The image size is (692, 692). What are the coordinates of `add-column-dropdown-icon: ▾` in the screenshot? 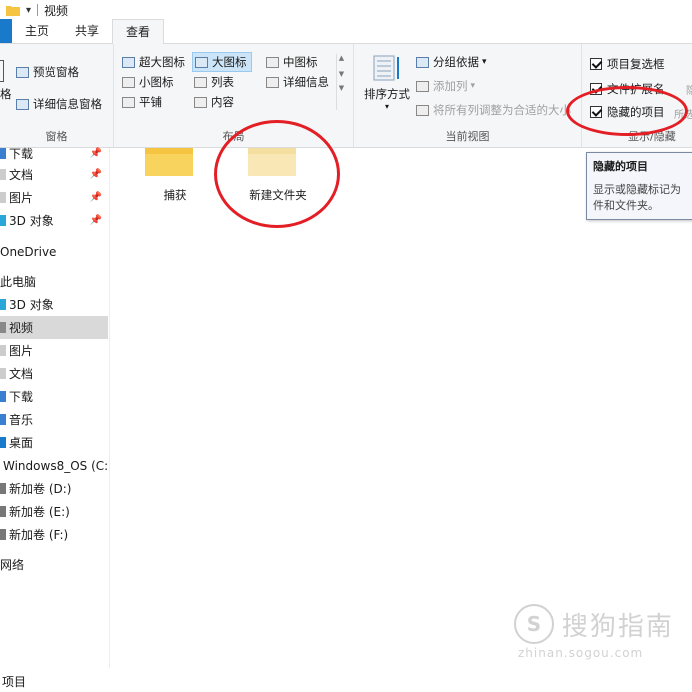 It's located at (473, 86).